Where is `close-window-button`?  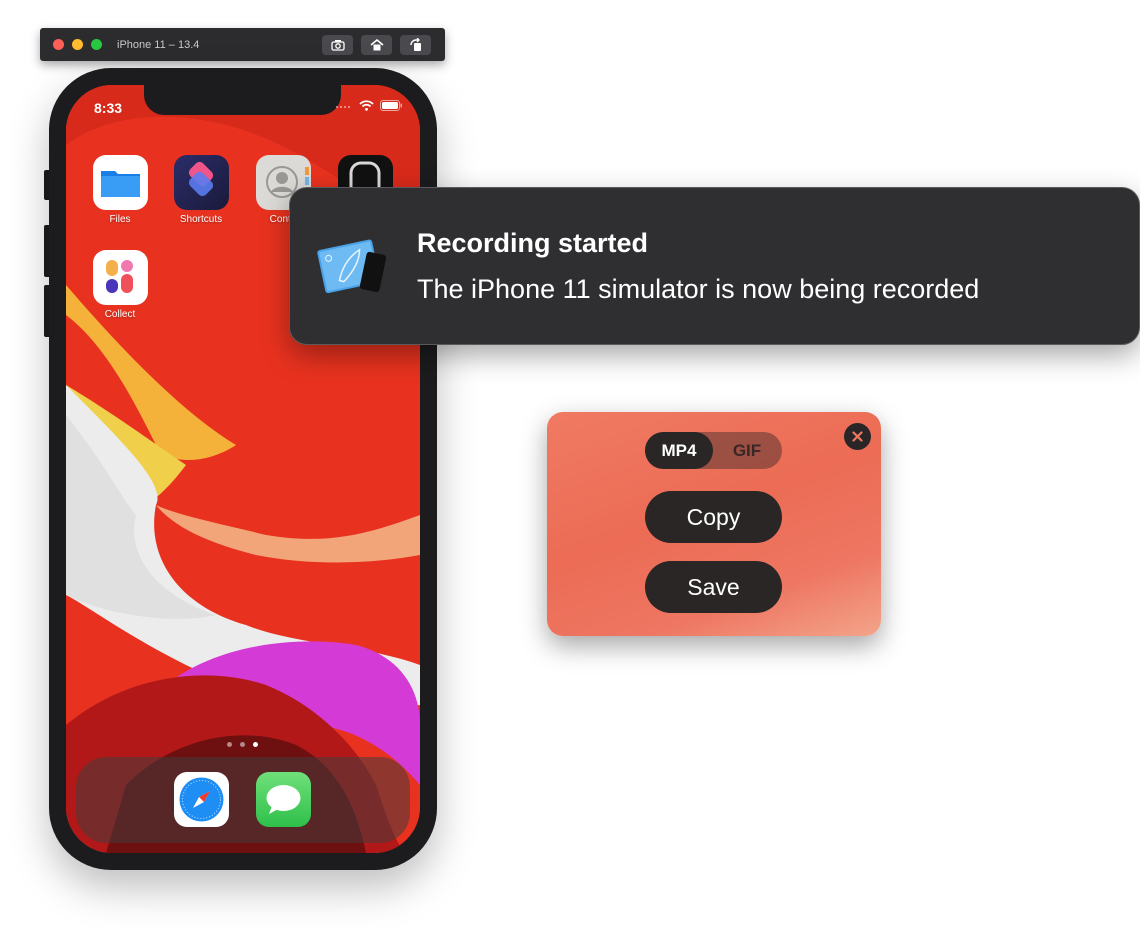
close-window-button is located at coordinates (58, 44).